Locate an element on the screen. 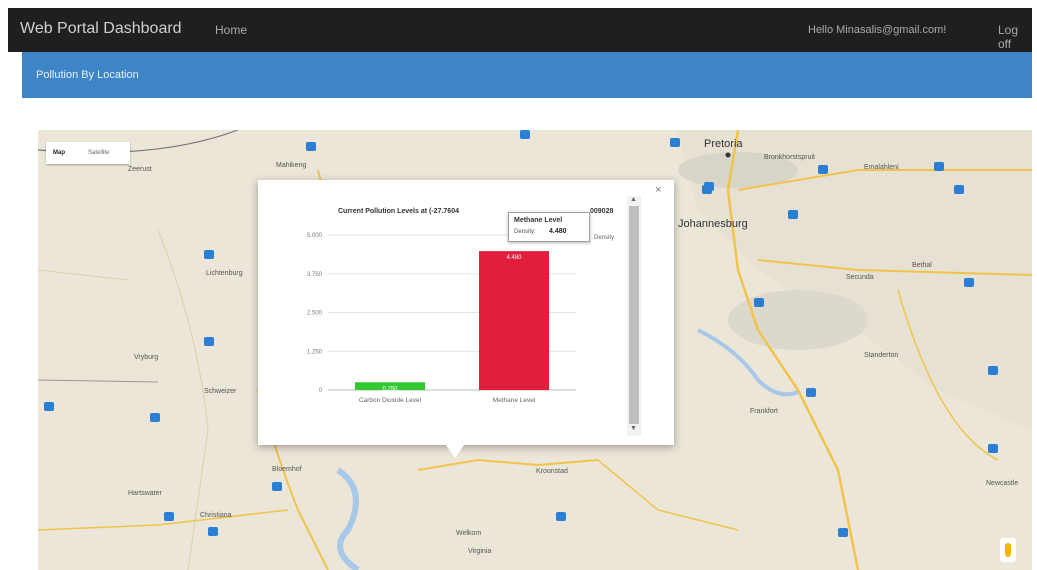  place-welkom: Welkom is located at coordinates (469, 533).